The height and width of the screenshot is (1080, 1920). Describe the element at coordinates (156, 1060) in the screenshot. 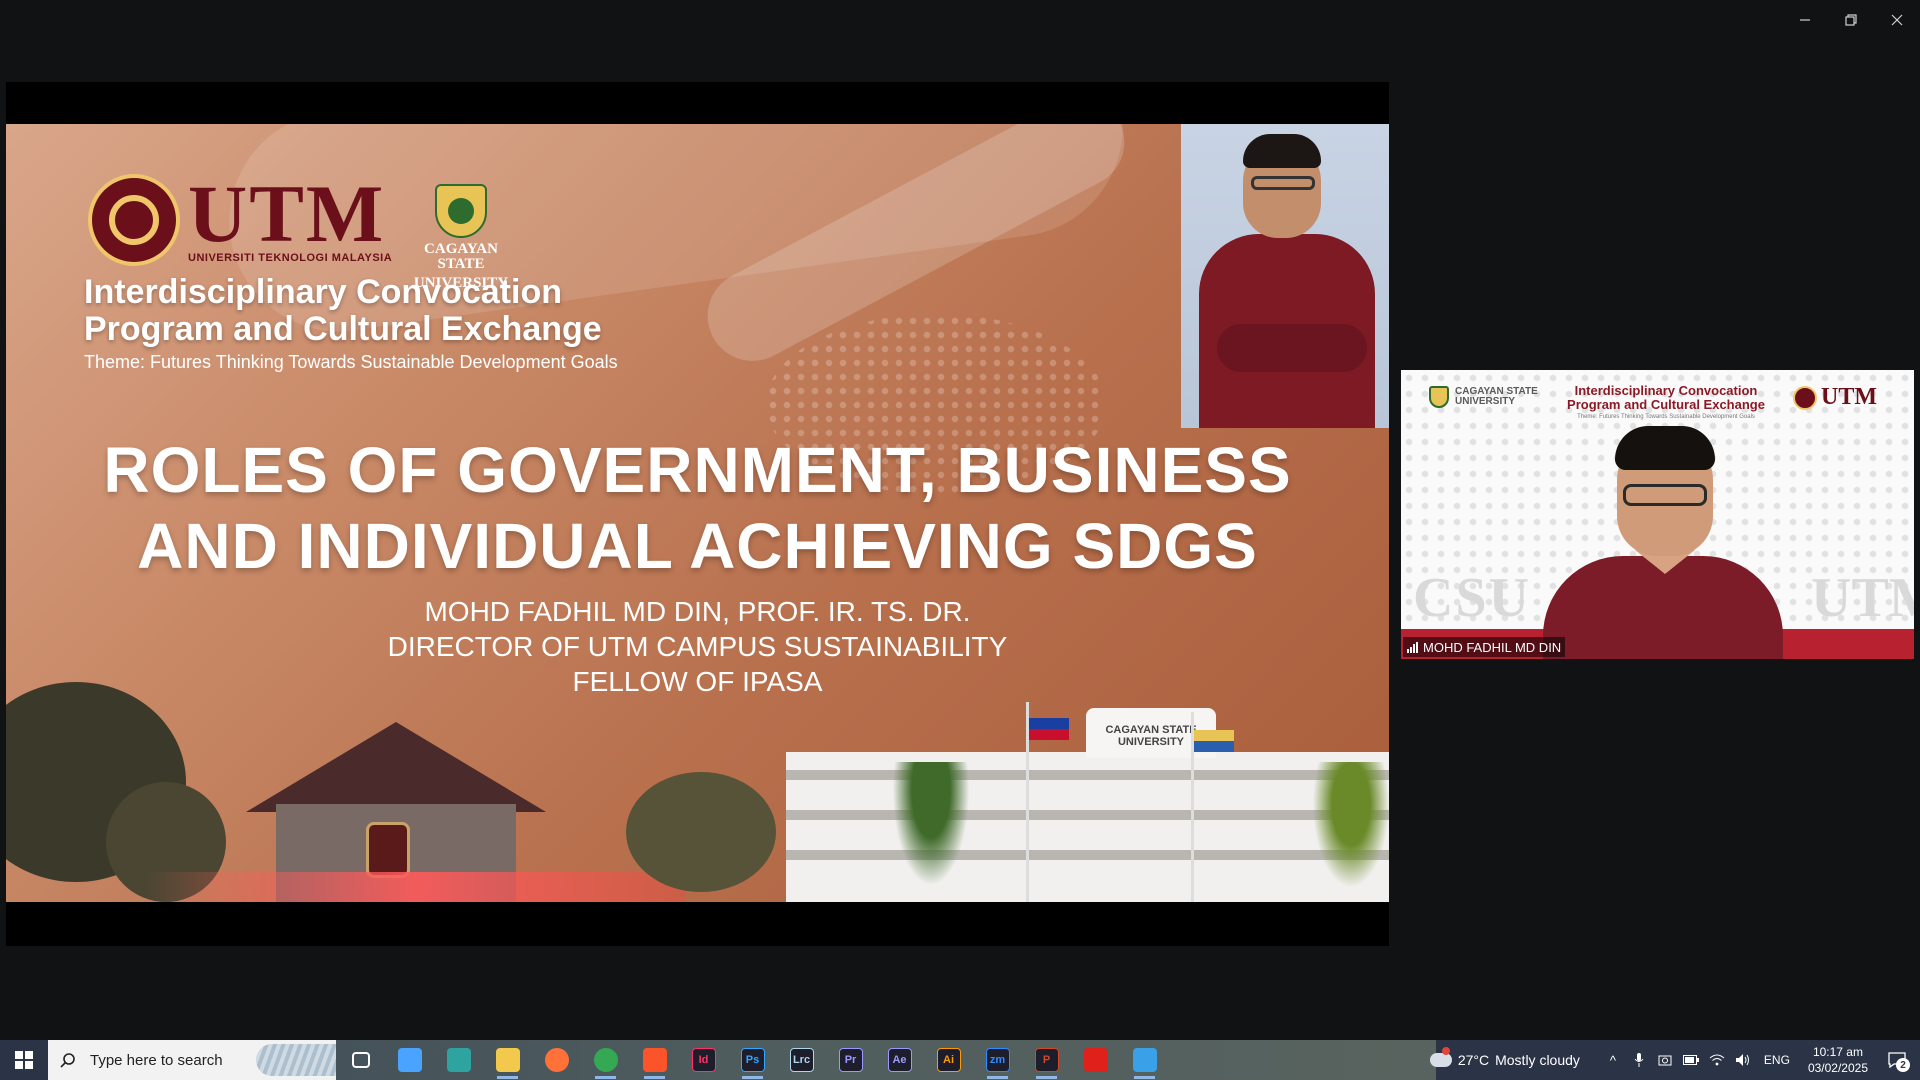

I see `search-placeholder: Type here to search` at that location.